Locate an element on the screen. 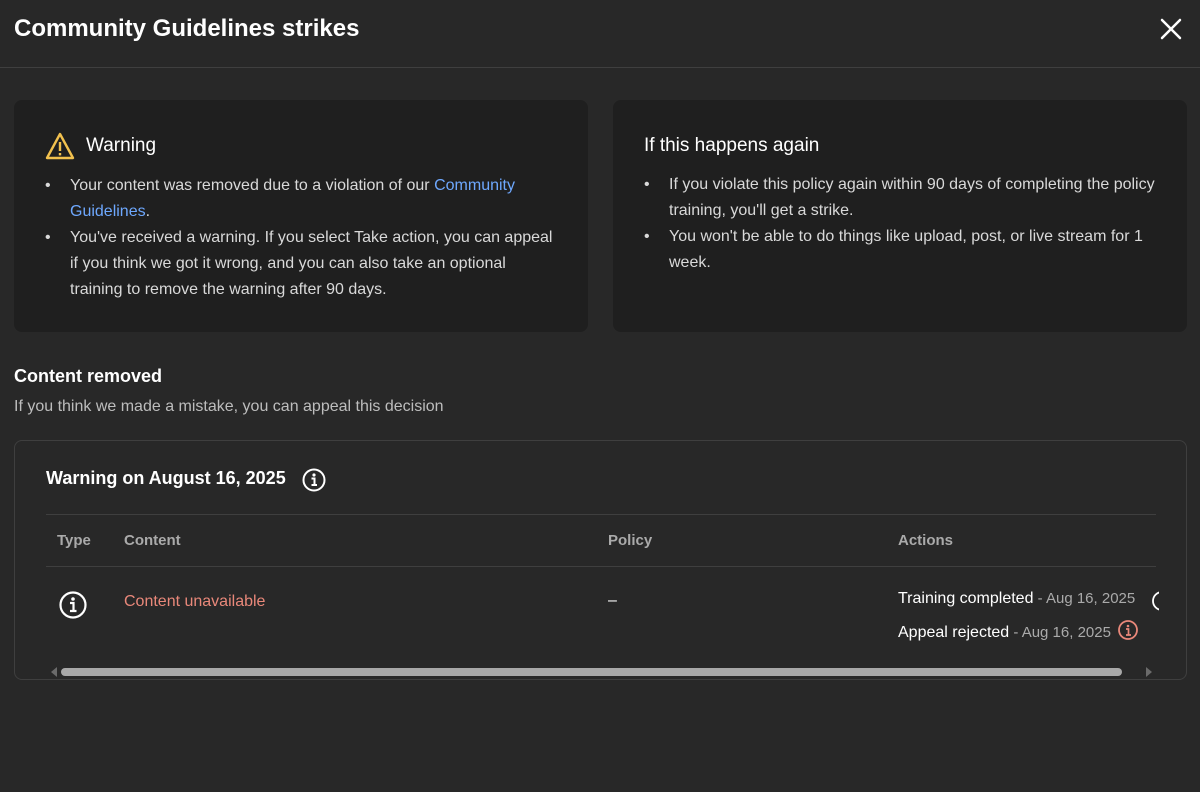 This screenshot has height=792, width=1200. column-header-content: Content is located at coordinates (152, 540).